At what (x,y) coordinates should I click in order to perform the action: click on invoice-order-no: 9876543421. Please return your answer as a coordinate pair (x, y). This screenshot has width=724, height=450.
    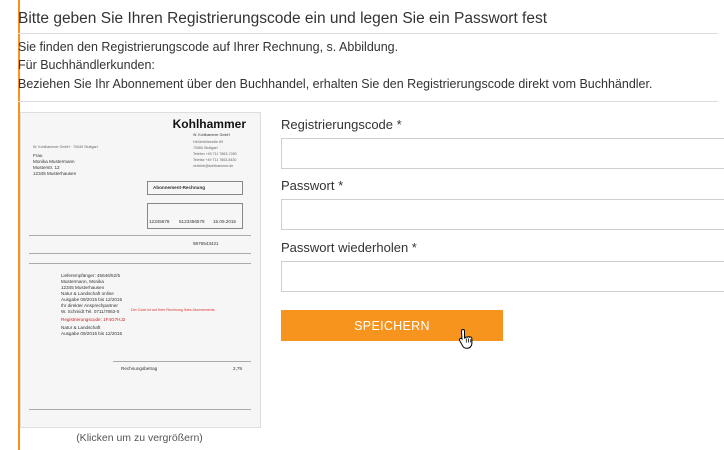
    Looking at the image, I should click on (206, 243).